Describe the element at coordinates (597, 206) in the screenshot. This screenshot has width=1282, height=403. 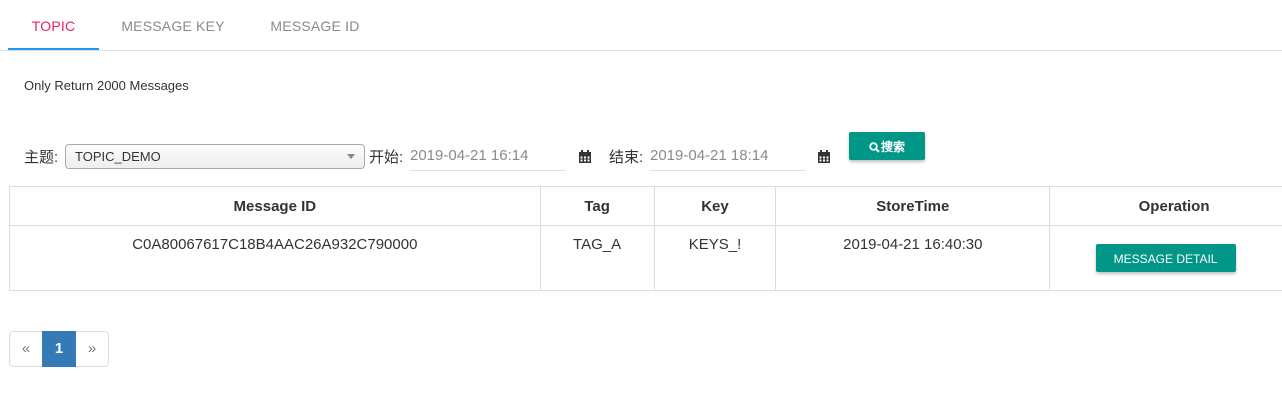
I see `header-tag: Tag` at that location.